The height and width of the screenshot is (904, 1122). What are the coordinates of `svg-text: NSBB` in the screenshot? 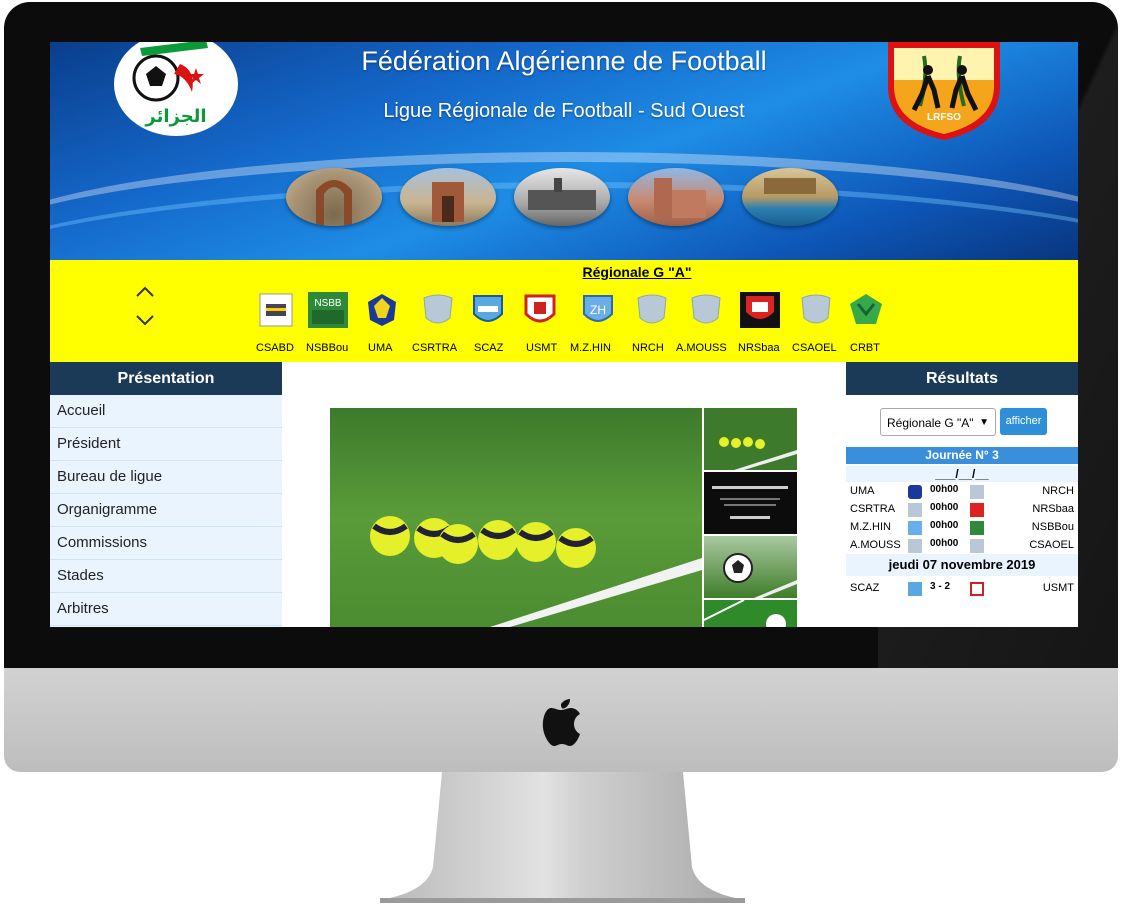 It's located at (328, 303).